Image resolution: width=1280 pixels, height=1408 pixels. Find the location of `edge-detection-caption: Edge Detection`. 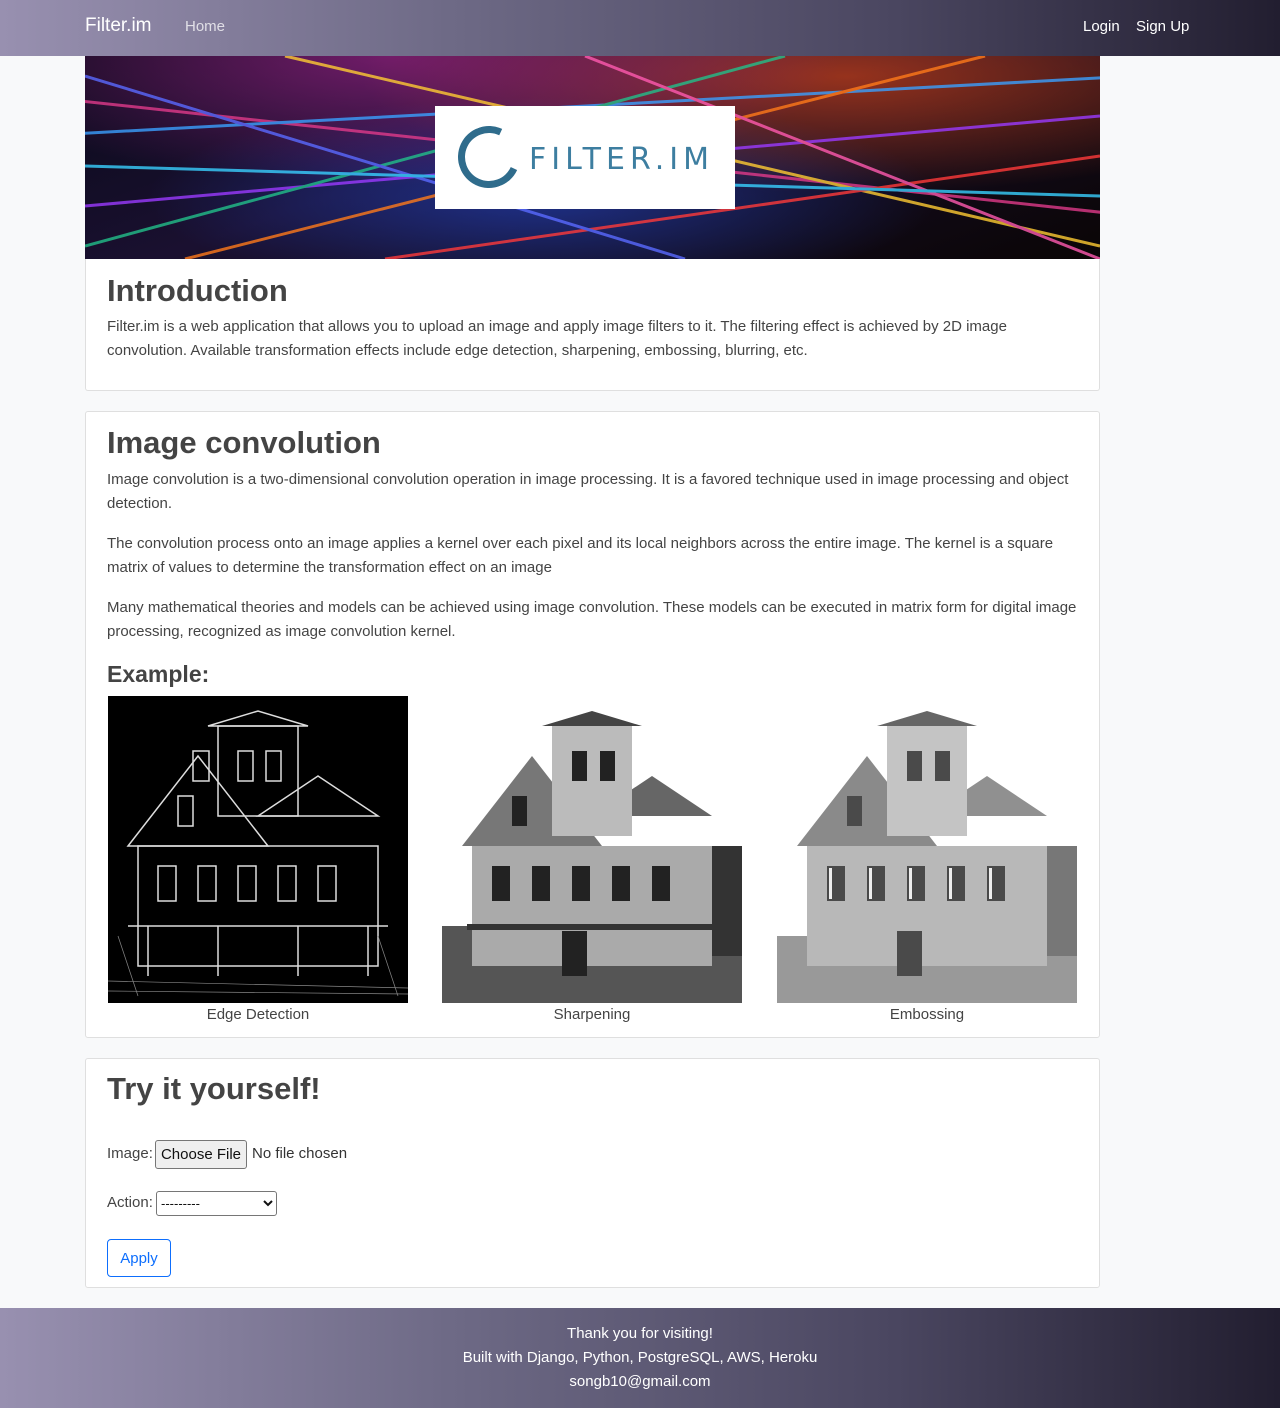

edge-detection-caption: Edge Detection is located at coordinates (258, 1014).